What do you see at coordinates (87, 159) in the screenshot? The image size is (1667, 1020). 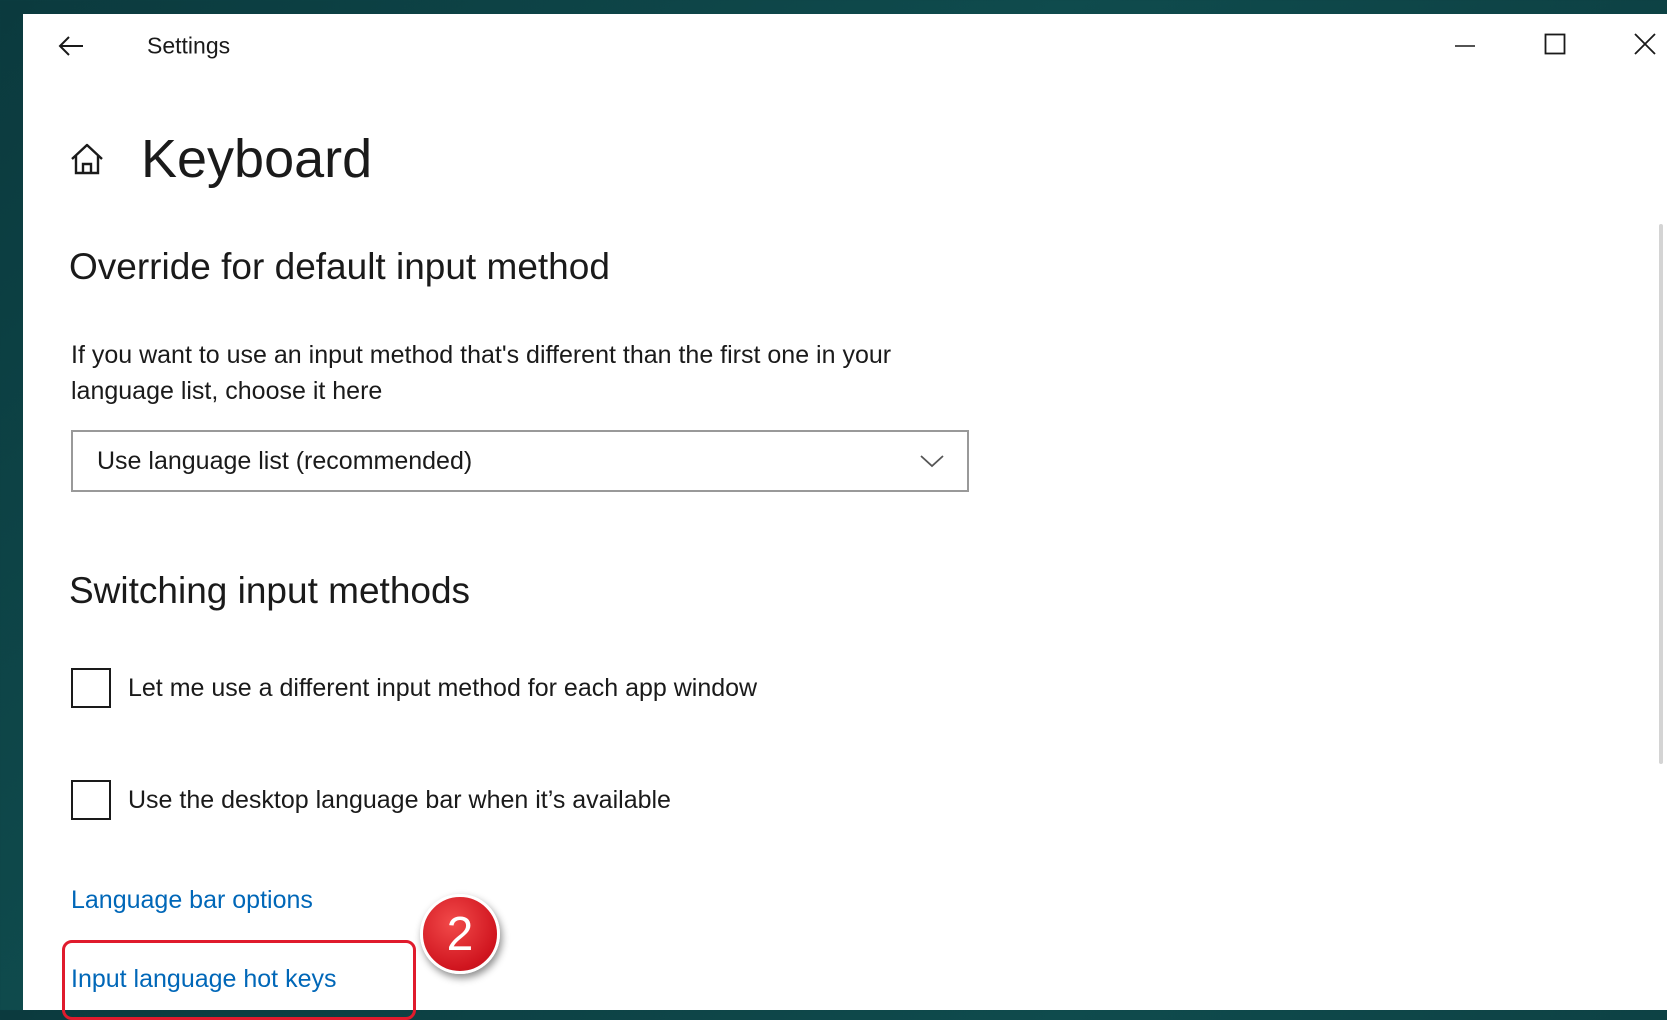 I see `home-icon` at bounding box center [87, 159].